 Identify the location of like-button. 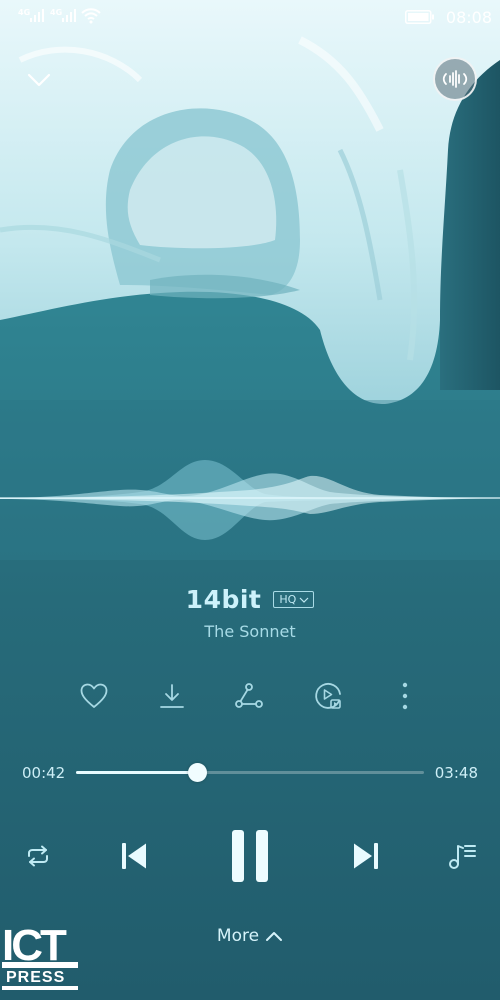
(94, 696).